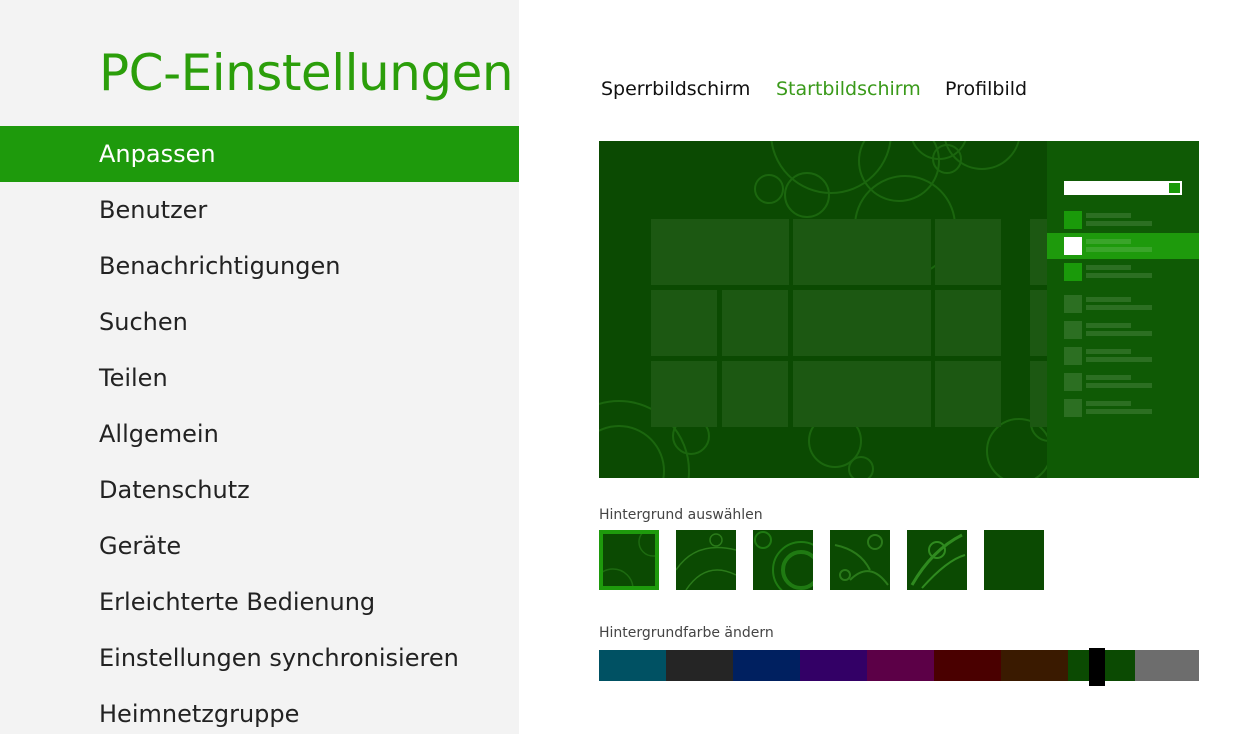 Image resolution: width=1235 pixels, height=742 pixels. Describe the element at coordinates (766, 665) in the screenshot. I see `color-swatch-navy` at that location.